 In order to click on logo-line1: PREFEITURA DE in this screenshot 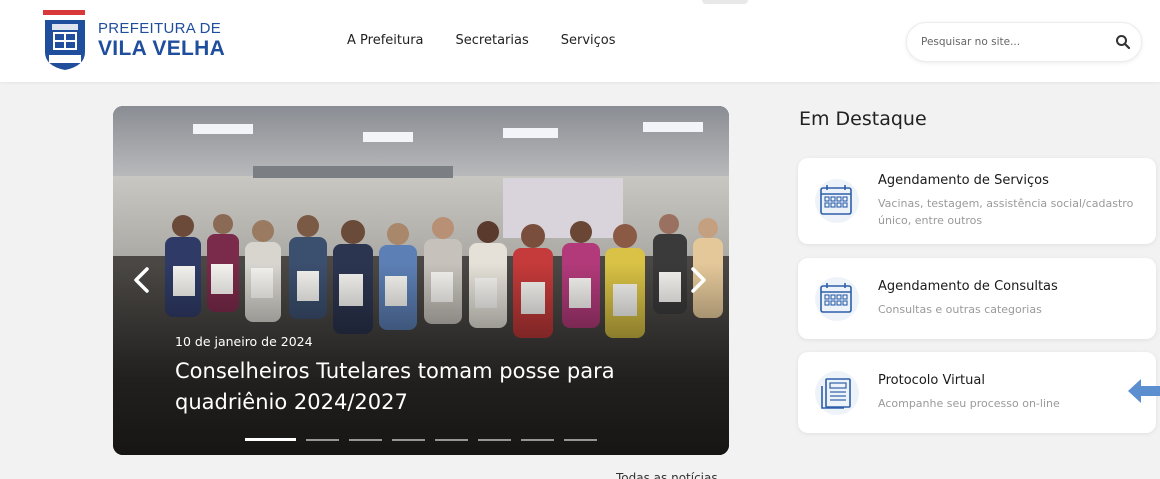, I will do `click(160, 28)`.